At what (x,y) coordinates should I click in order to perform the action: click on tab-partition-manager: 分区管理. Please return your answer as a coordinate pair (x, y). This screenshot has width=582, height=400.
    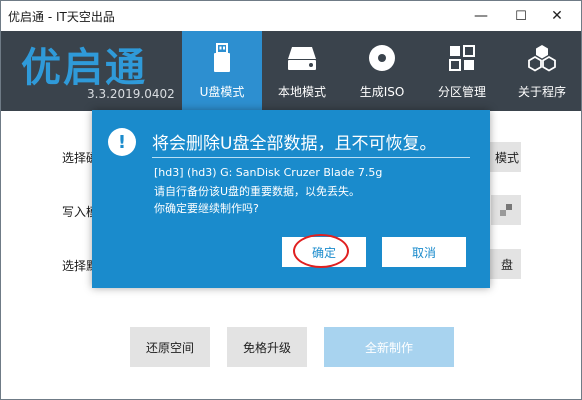
    Looking at the image, I should click on (462, 71).